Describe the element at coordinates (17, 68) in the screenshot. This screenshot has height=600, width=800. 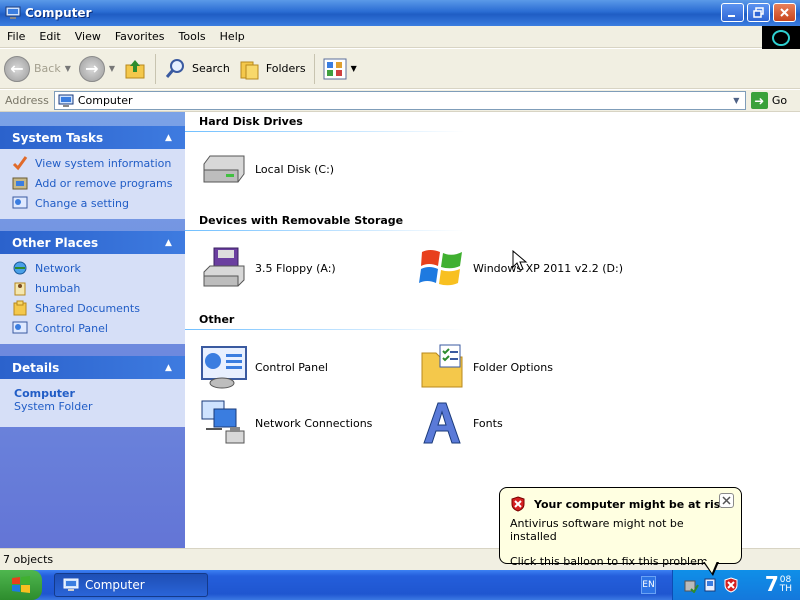
I see `back-arrow-icon: ←` at that location.